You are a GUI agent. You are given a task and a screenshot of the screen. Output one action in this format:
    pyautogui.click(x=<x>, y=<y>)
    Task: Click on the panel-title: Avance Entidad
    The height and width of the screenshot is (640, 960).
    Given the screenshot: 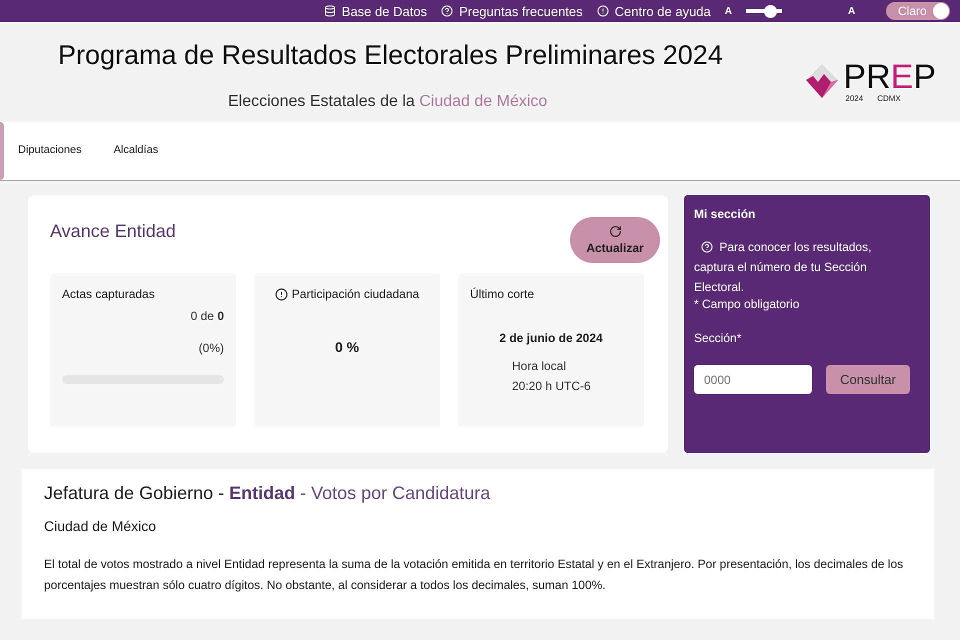 What is the action you would take?
    pyautogui.click(x=113, y=231)
    